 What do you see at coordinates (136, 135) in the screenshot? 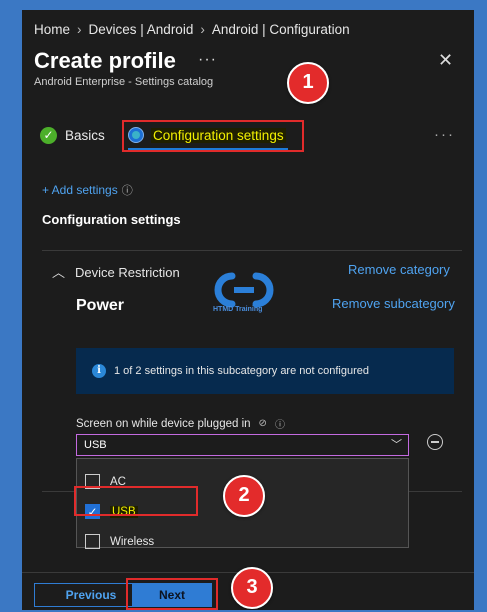
I see `current-step-icon` at bounding box center [136, 135].